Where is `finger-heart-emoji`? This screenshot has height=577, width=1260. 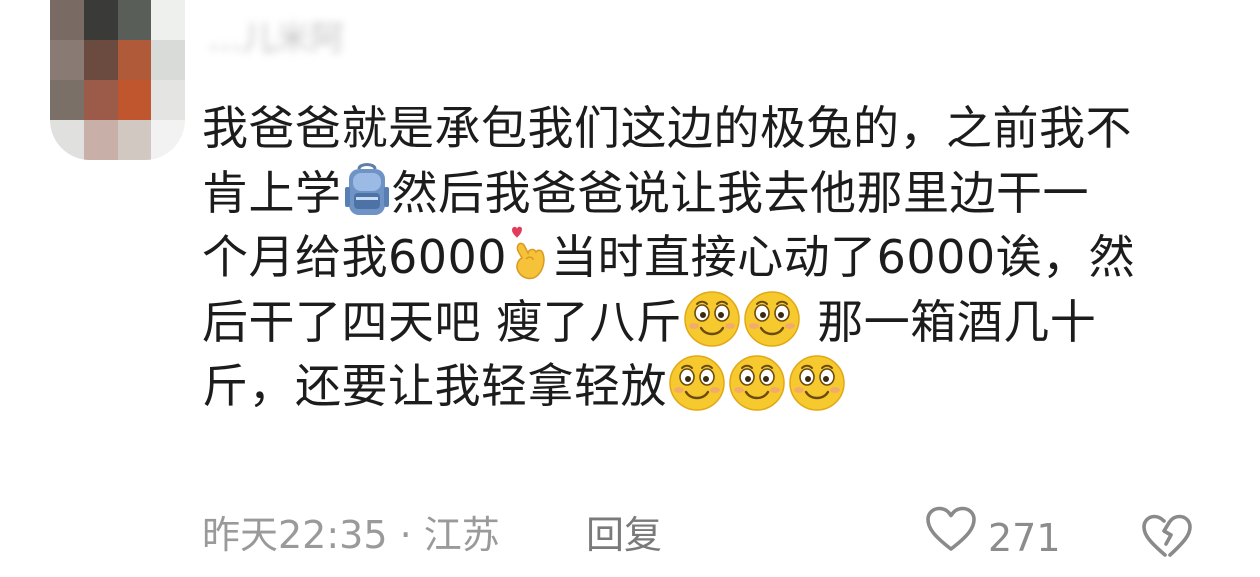 finger-heart-emoji is located at coordinates (529, 254).